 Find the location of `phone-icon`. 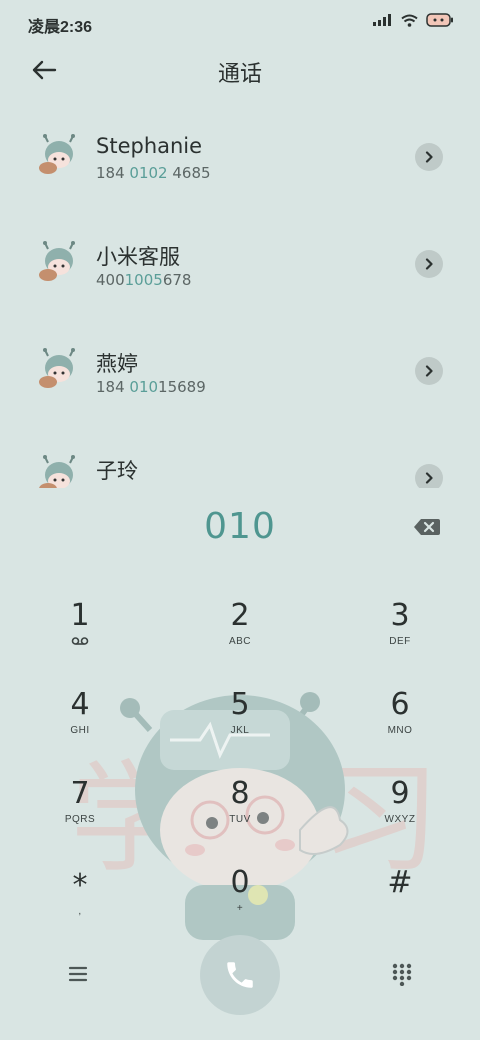

phone-icon is located at coordinates (240, 975).